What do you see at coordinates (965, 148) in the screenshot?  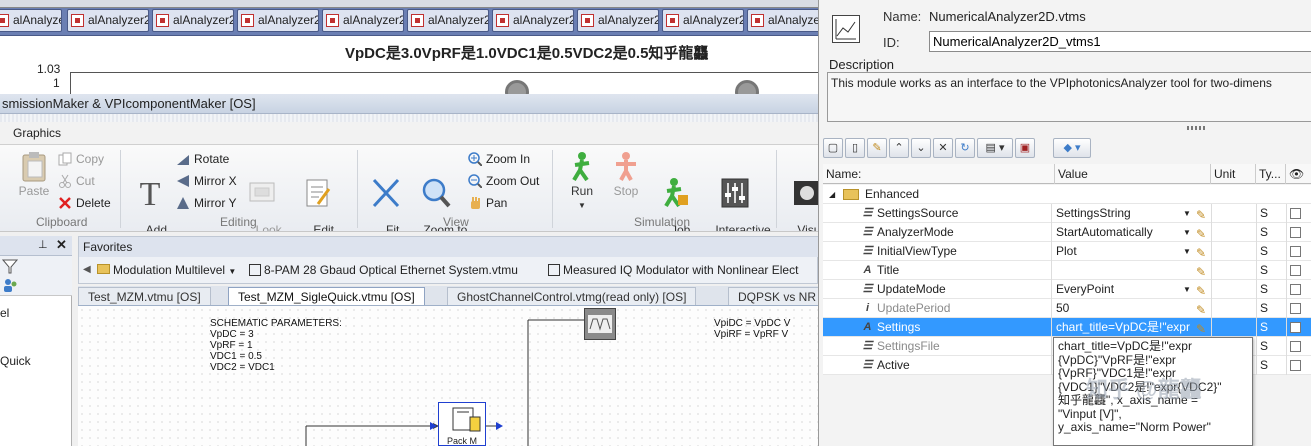 I see `refresh-icon: ↻` at bounding box center [965, 148].